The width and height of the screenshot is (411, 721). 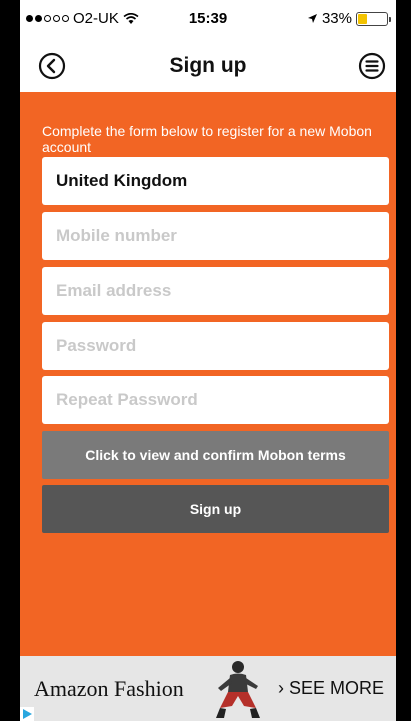 I want to click on fashion-model-image, so click(x=238, y=689).